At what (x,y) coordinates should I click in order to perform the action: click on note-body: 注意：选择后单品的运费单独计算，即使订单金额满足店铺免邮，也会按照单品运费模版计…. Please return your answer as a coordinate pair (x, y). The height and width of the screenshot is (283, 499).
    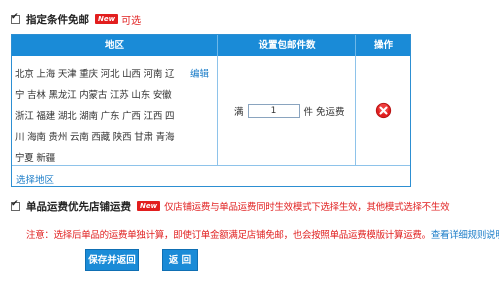
    Looking at the image, I should click on (228, 235).